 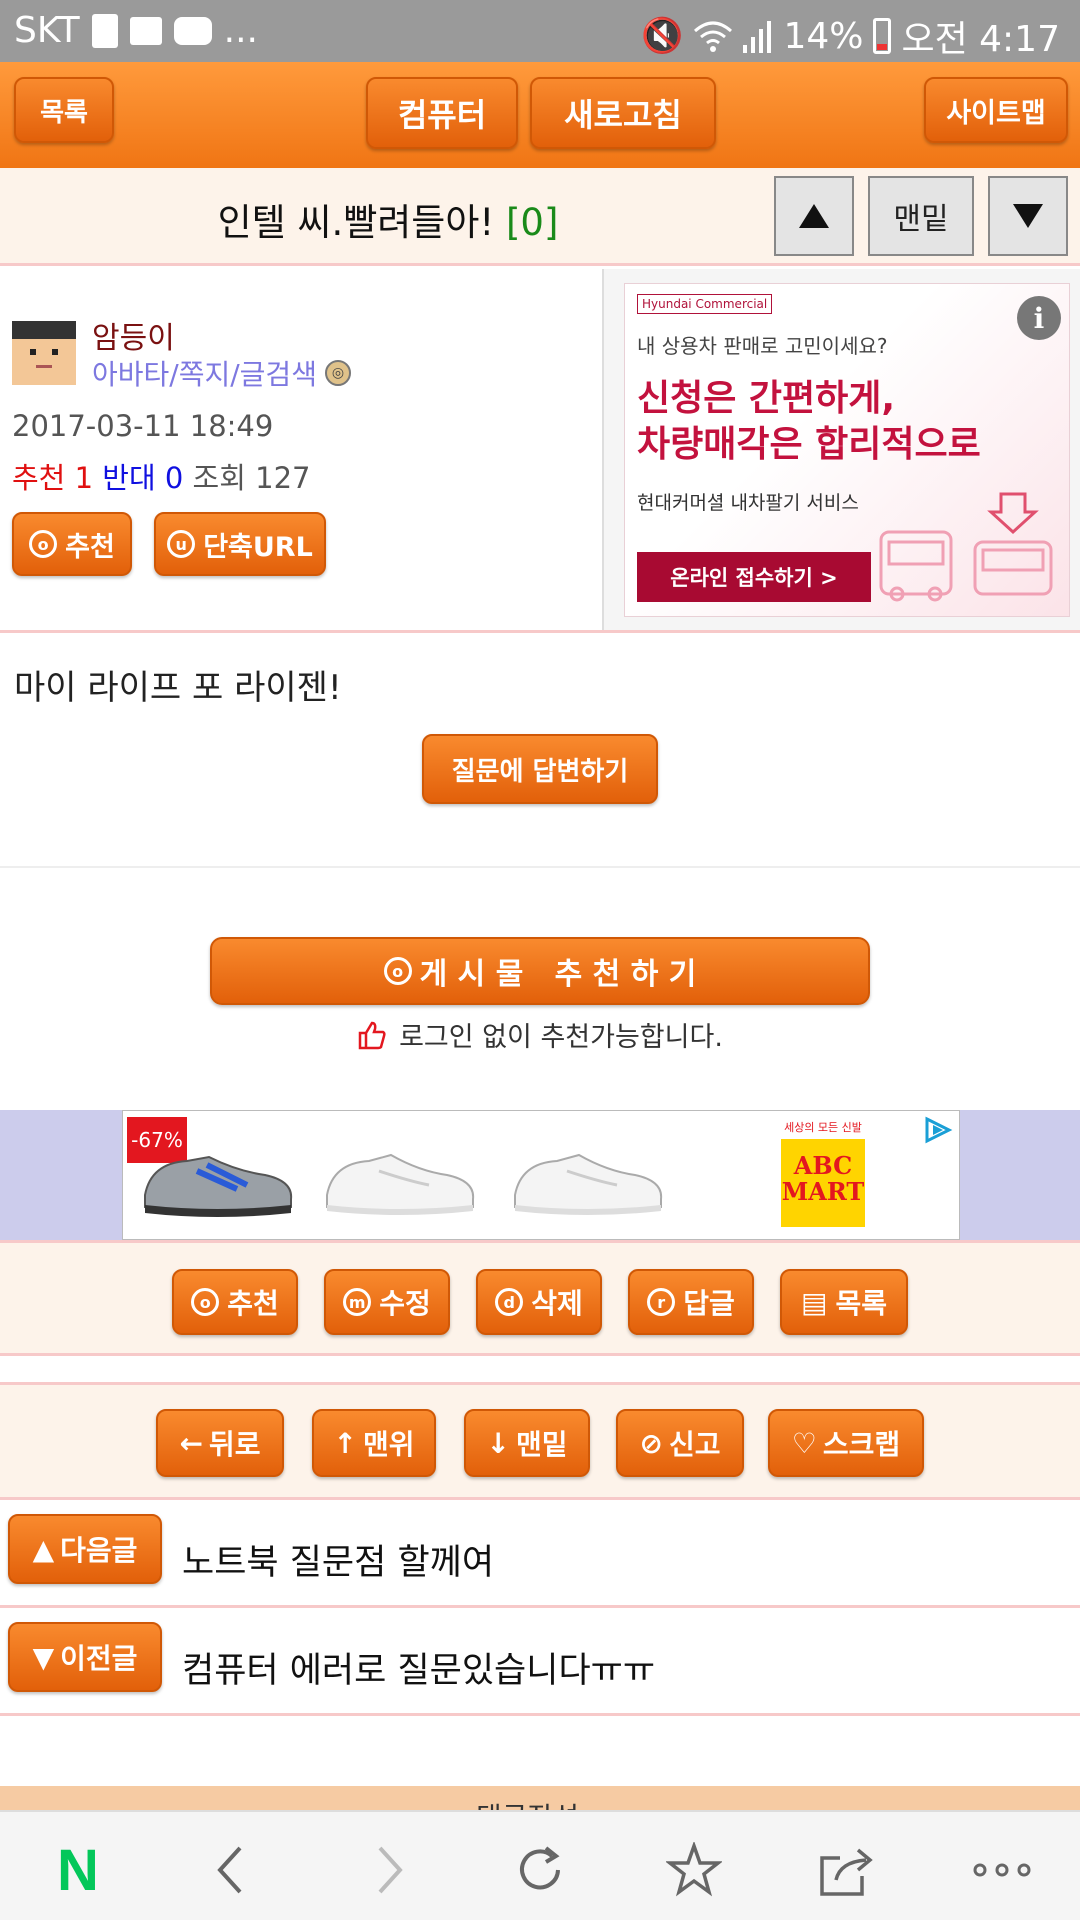 What do you see at coordinates (397, 971) in the screenshot?
I see `recommend-post-o-icon: o` at bounding box center [397, 971].